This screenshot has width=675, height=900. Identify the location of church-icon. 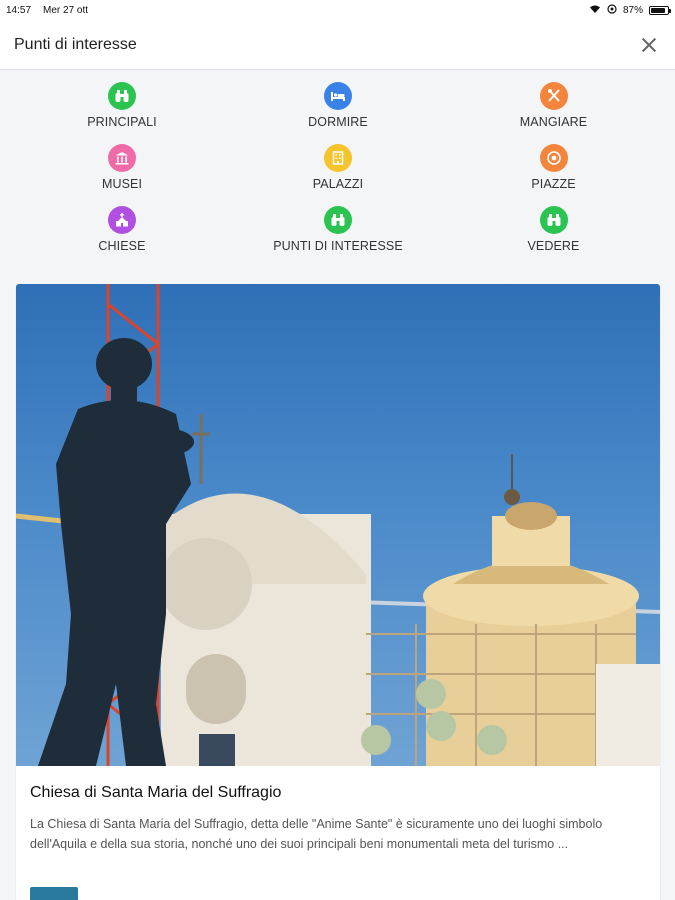
(122, 220).